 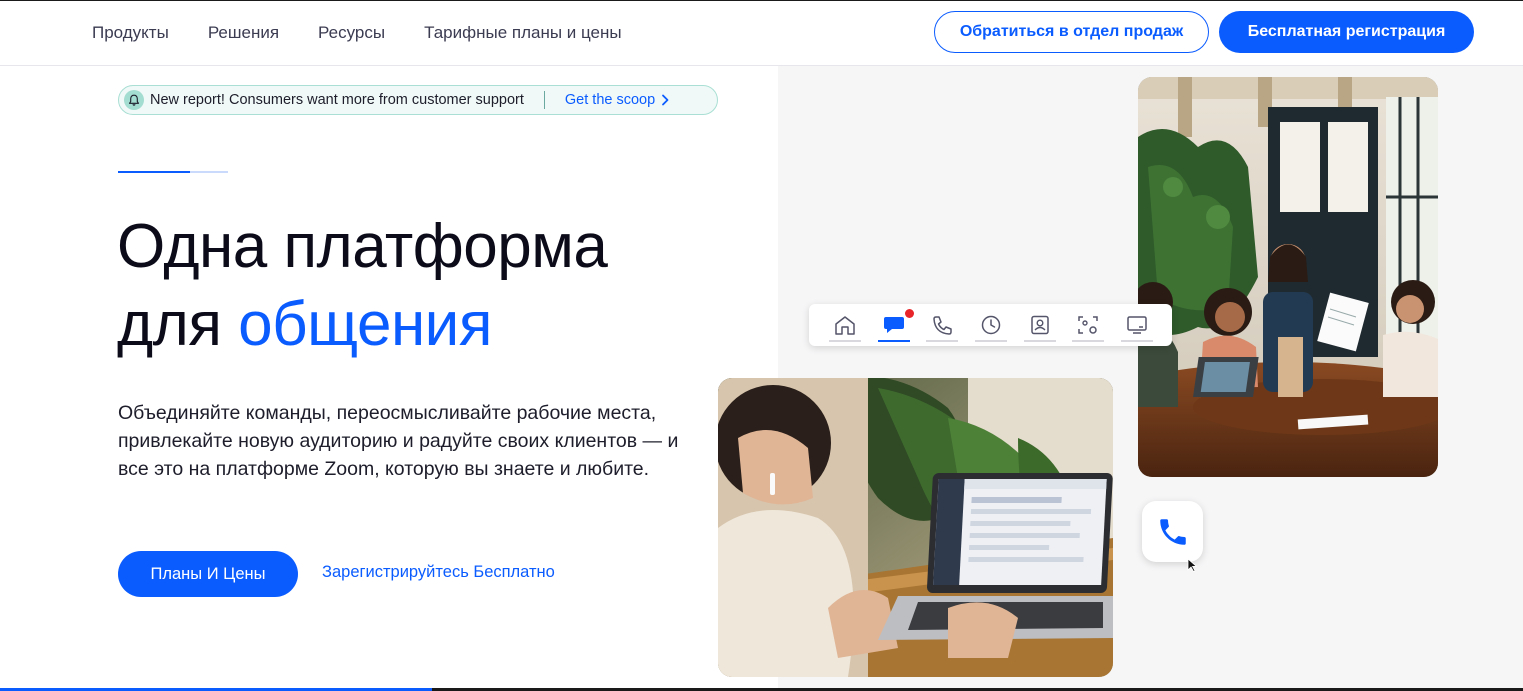 I want to click on contacts-icon, so click(x=1039, y=325).